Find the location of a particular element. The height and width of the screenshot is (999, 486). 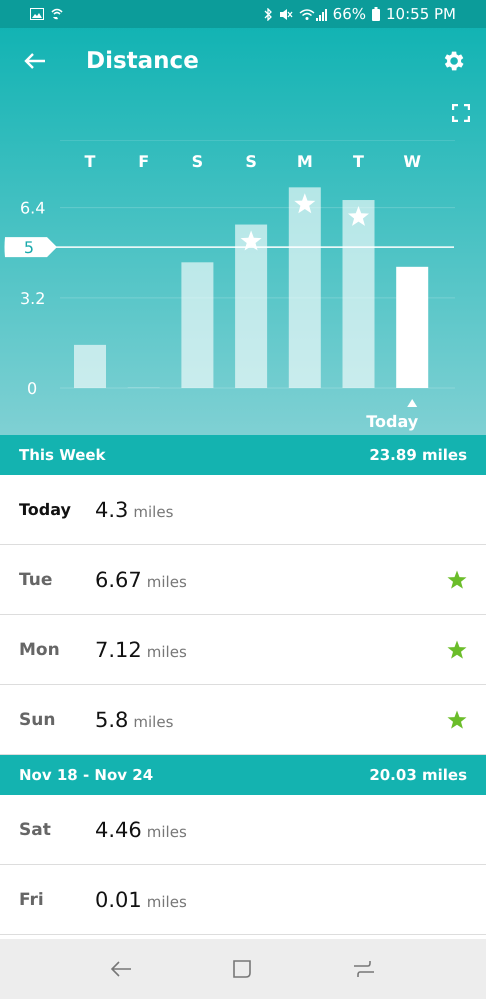

distance-value: 4.46 is located at coordinates (118, 830).